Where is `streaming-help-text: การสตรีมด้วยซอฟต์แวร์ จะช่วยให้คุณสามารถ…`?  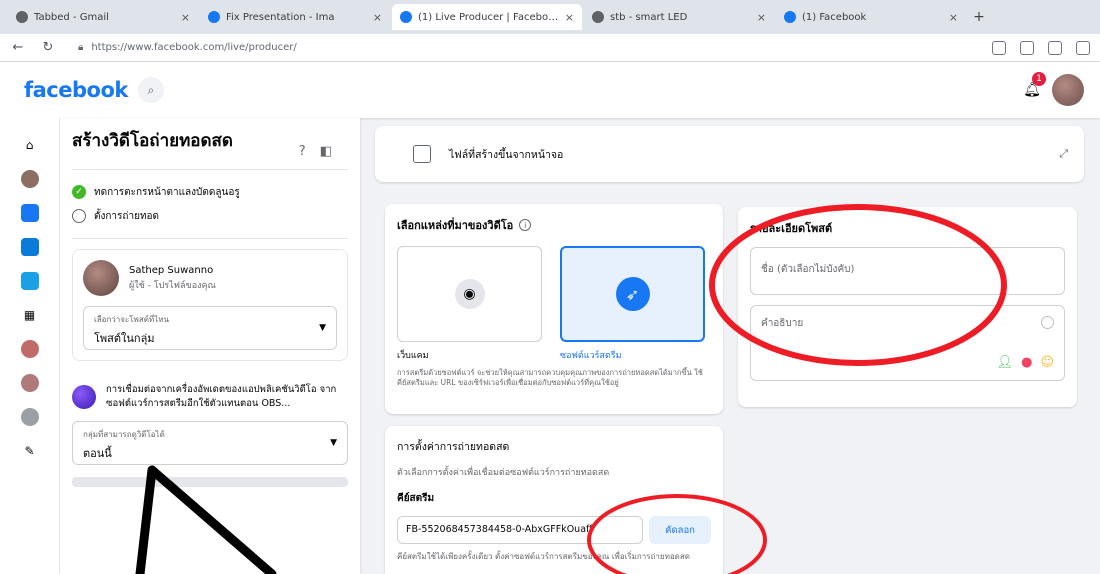
streaming-help-text: การสตรีมด้วยซอฟต์แวร์ จะช่วยให้คุณสามารถ… is located at coordinates (550, 377).